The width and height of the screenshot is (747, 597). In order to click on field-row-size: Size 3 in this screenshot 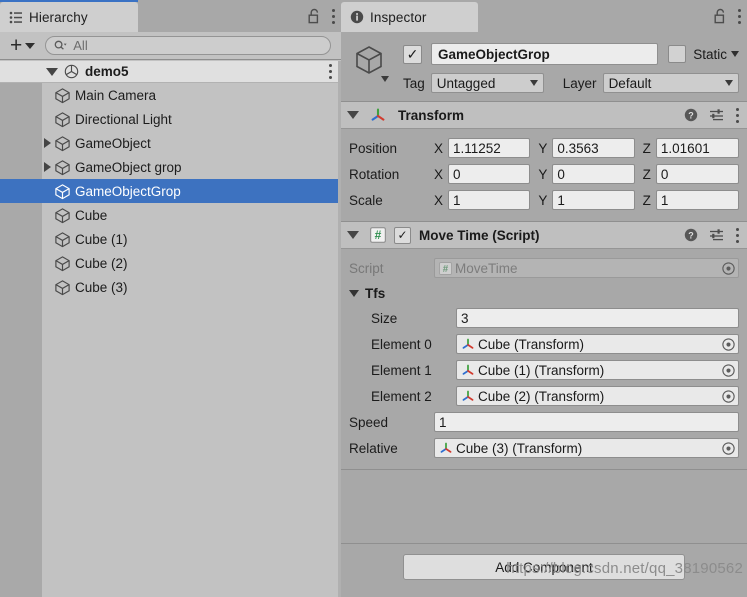, I will do `click(544, 318)`.